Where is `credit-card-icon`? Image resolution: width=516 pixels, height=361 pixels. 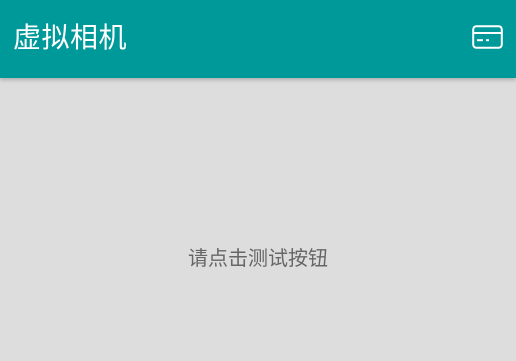
credit-card-icon is located at coordinates (487, 37).